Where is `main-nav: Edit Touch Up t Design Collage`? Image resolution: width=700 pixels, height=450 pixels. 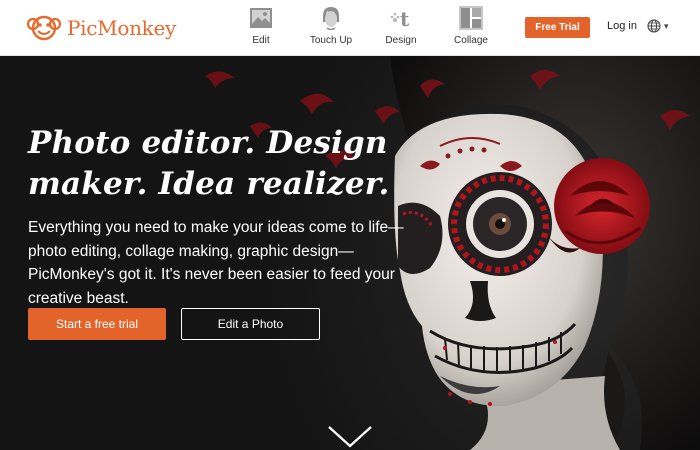 main-nav: Edit Touch Up t Design Collage is located at coordinates (366, 29).